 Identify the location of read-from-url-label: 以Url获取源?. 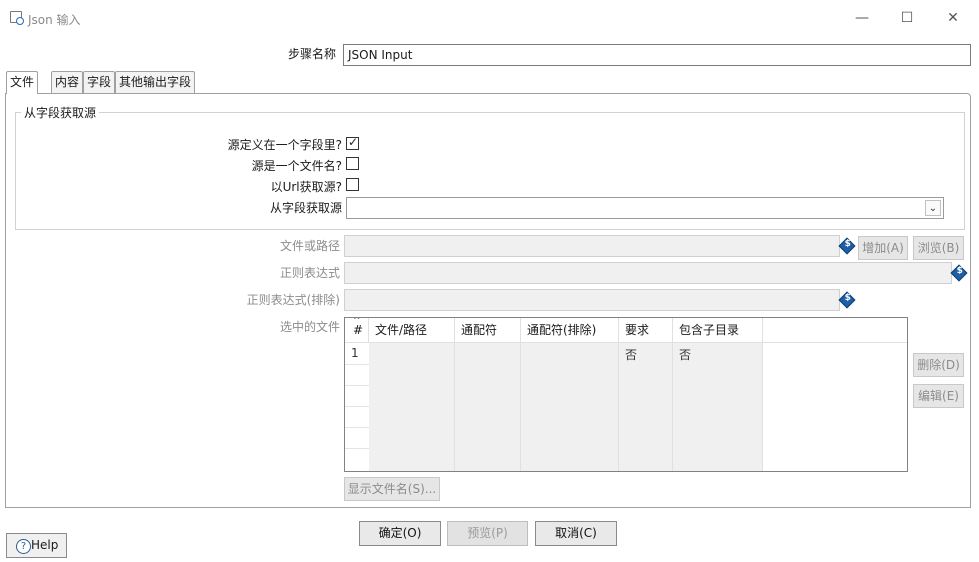
(306, 187).